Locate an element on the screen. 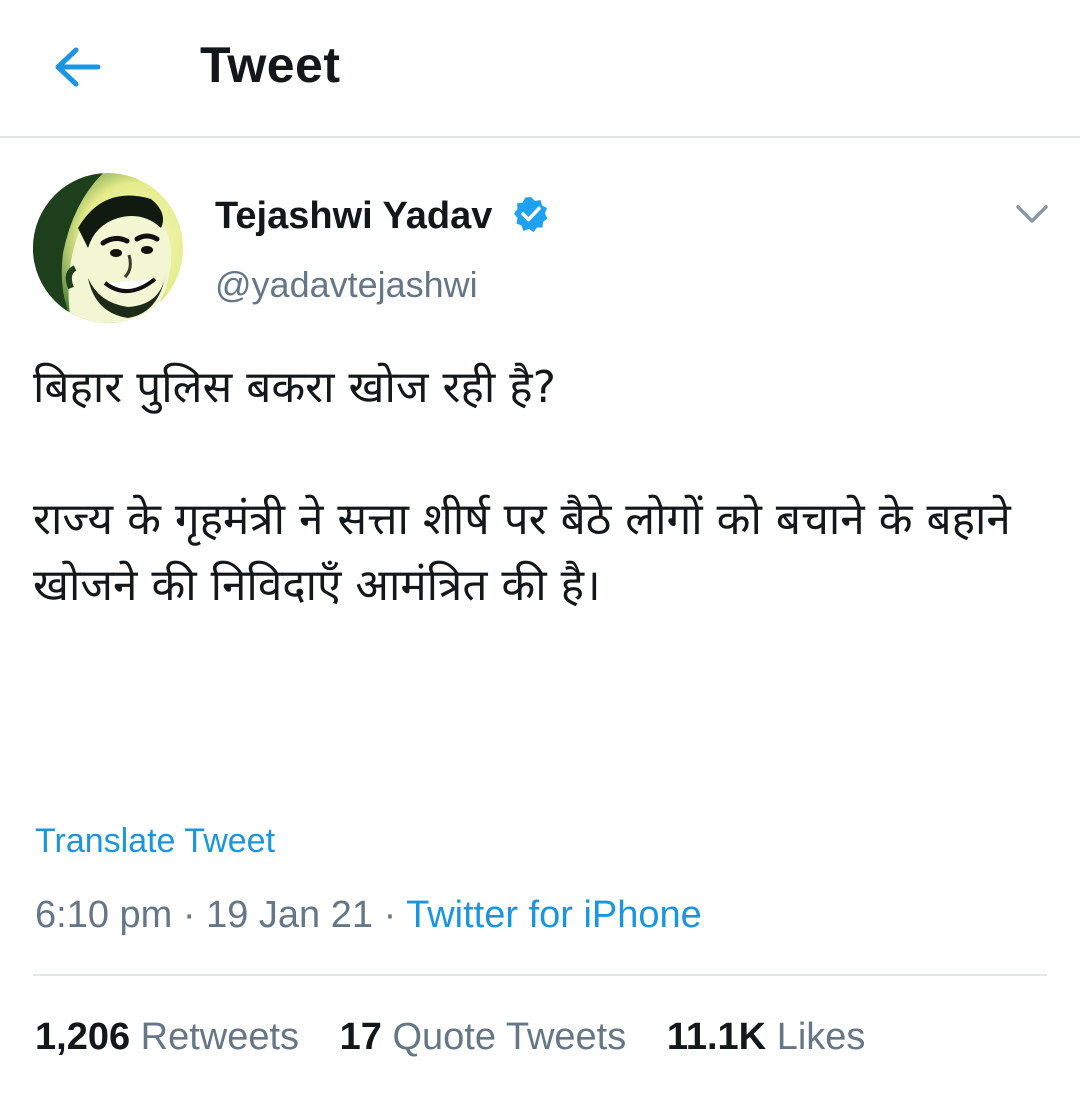 This screenshot has height=1093, width=1080. verified-badge-icon is located at coordinates (531, 214).